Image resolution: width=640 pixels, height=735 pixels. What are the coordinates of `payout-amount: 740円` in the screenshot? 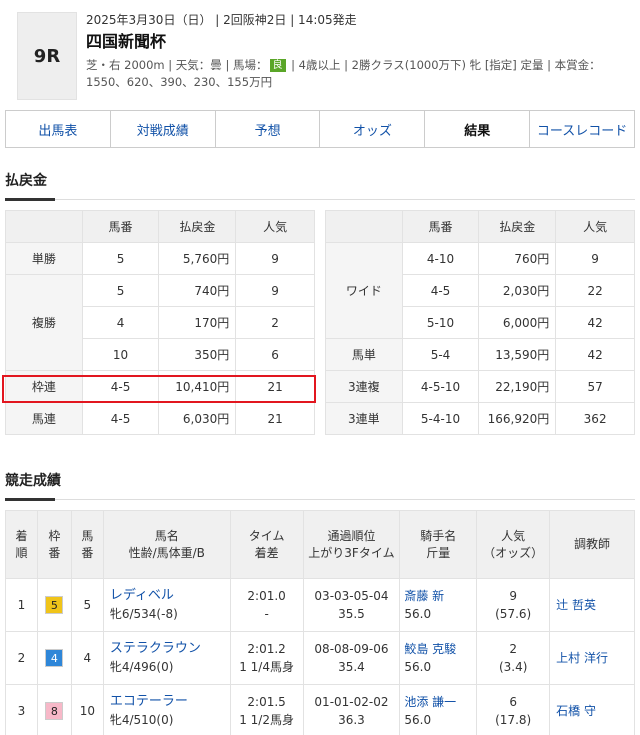 It's located at (197, 290).